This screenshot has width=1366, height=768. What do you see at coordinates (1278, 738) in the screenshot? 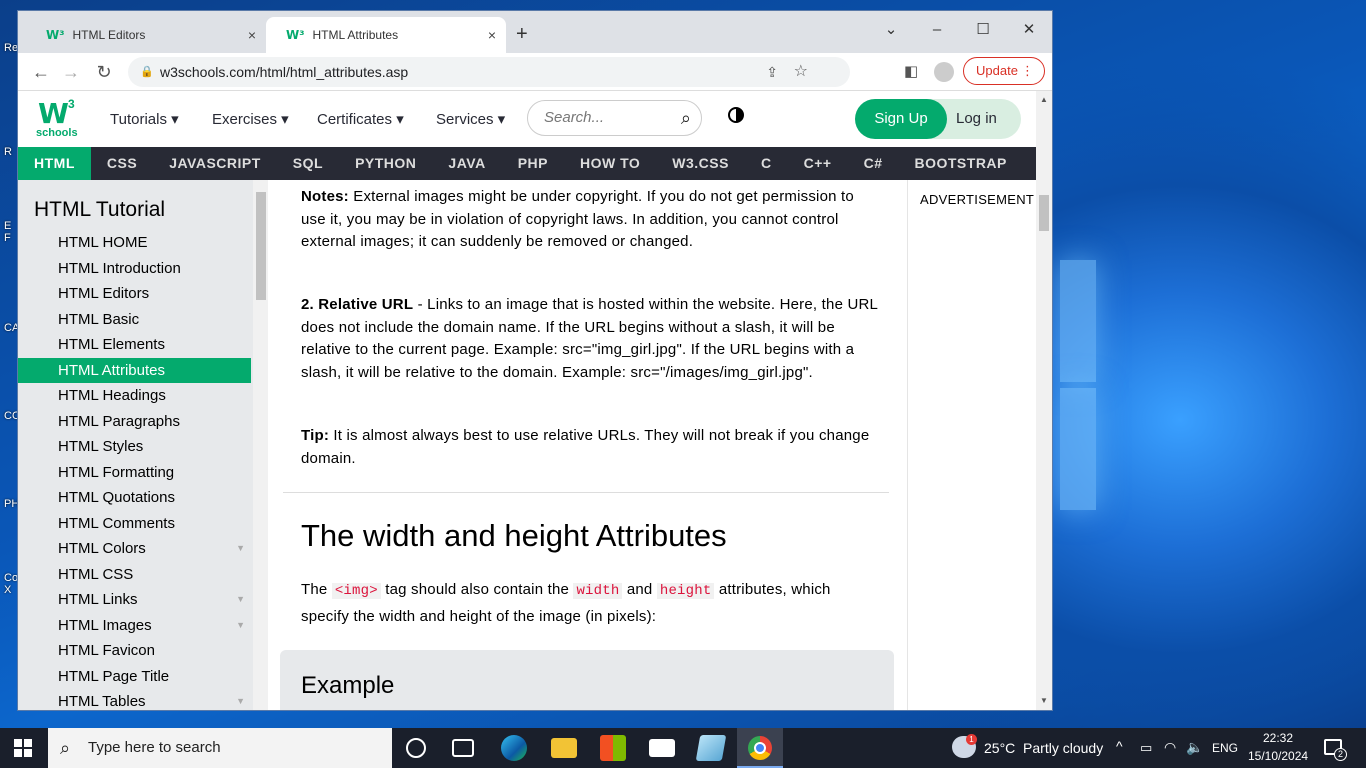
I see `clock-time: 22:32` at bounding box center [1278, 738].